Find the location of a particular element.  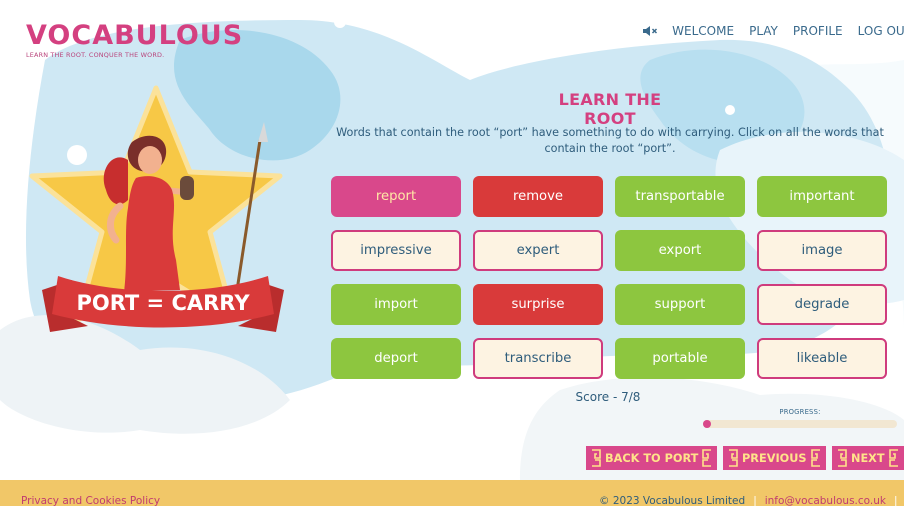

nav-log-out: LOG OUT is located at coordinates (881, 31).